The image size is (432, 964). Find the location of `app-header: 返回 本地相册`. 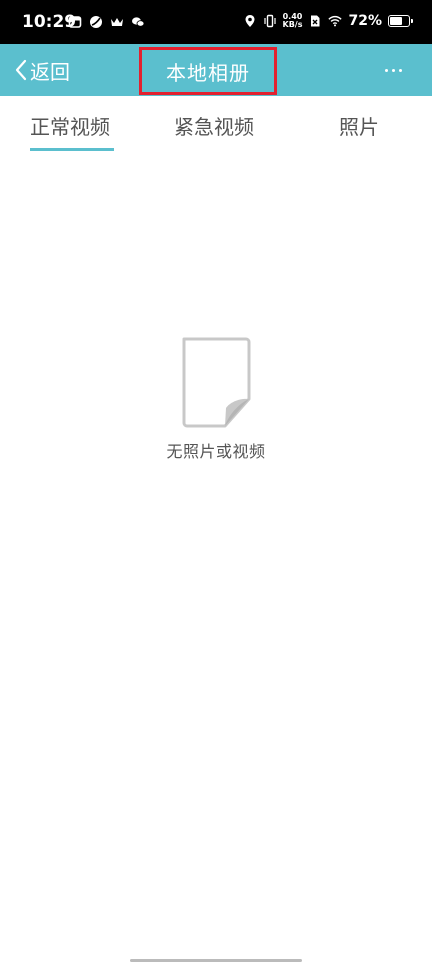

app-header: 返回 本地相册 is located at coordinates (216, 70).